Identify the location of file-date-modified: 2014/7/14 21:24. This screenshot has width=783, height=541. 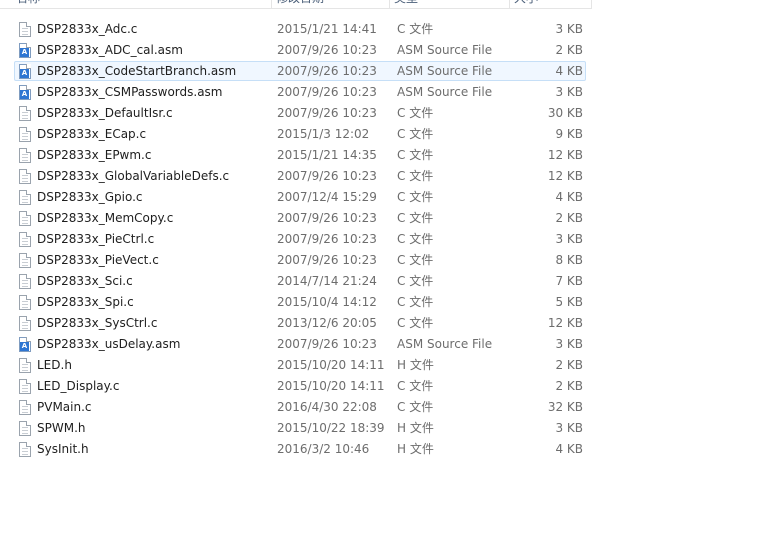
(327, 281).